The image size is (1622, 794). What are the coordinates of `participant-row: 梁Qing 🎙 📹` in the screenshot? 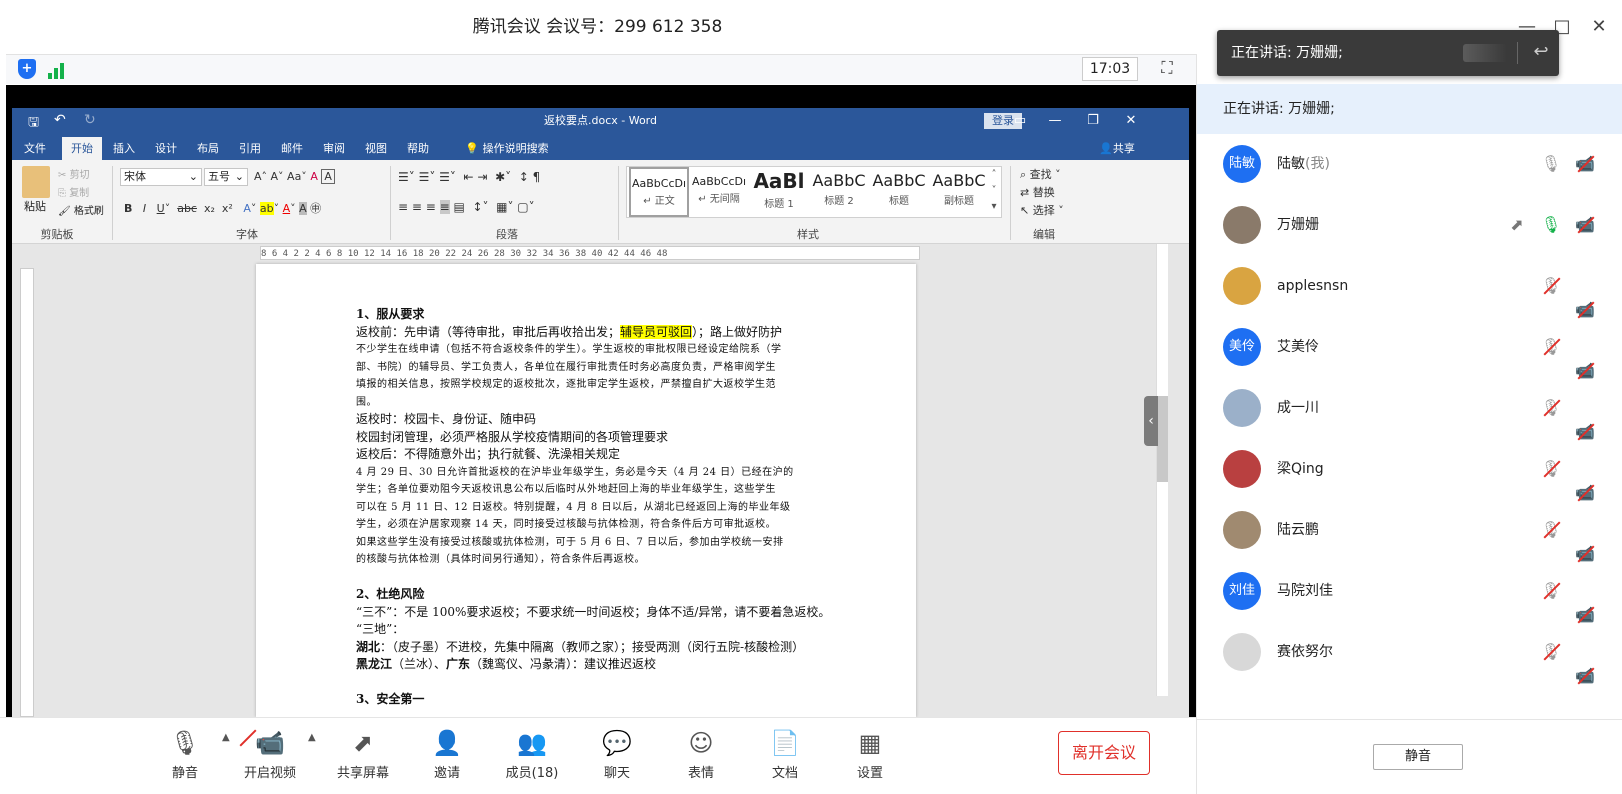 It's located at (1409, 470).